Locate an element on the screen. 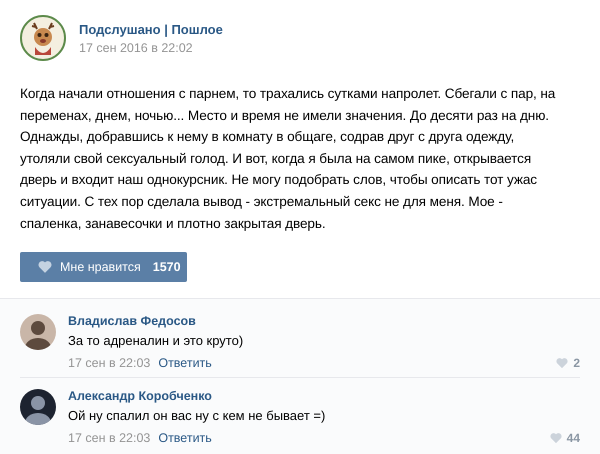 The height and width of the screenshot is (454, 600). comment-text: Ой ну спалил он вас ну с кем не бывает =) is located at coordinates (197, 416).